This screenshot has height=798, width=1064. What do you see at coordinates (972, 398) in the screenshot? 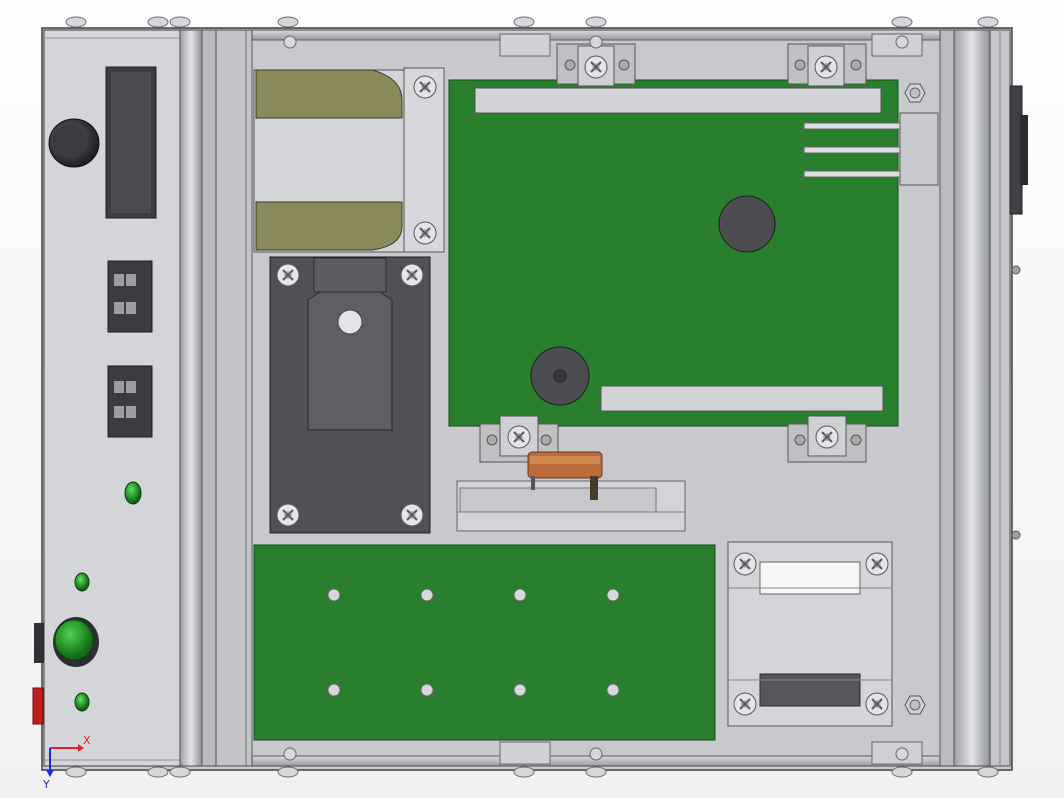
I see `rail-right` at bounding box center [972, 398].